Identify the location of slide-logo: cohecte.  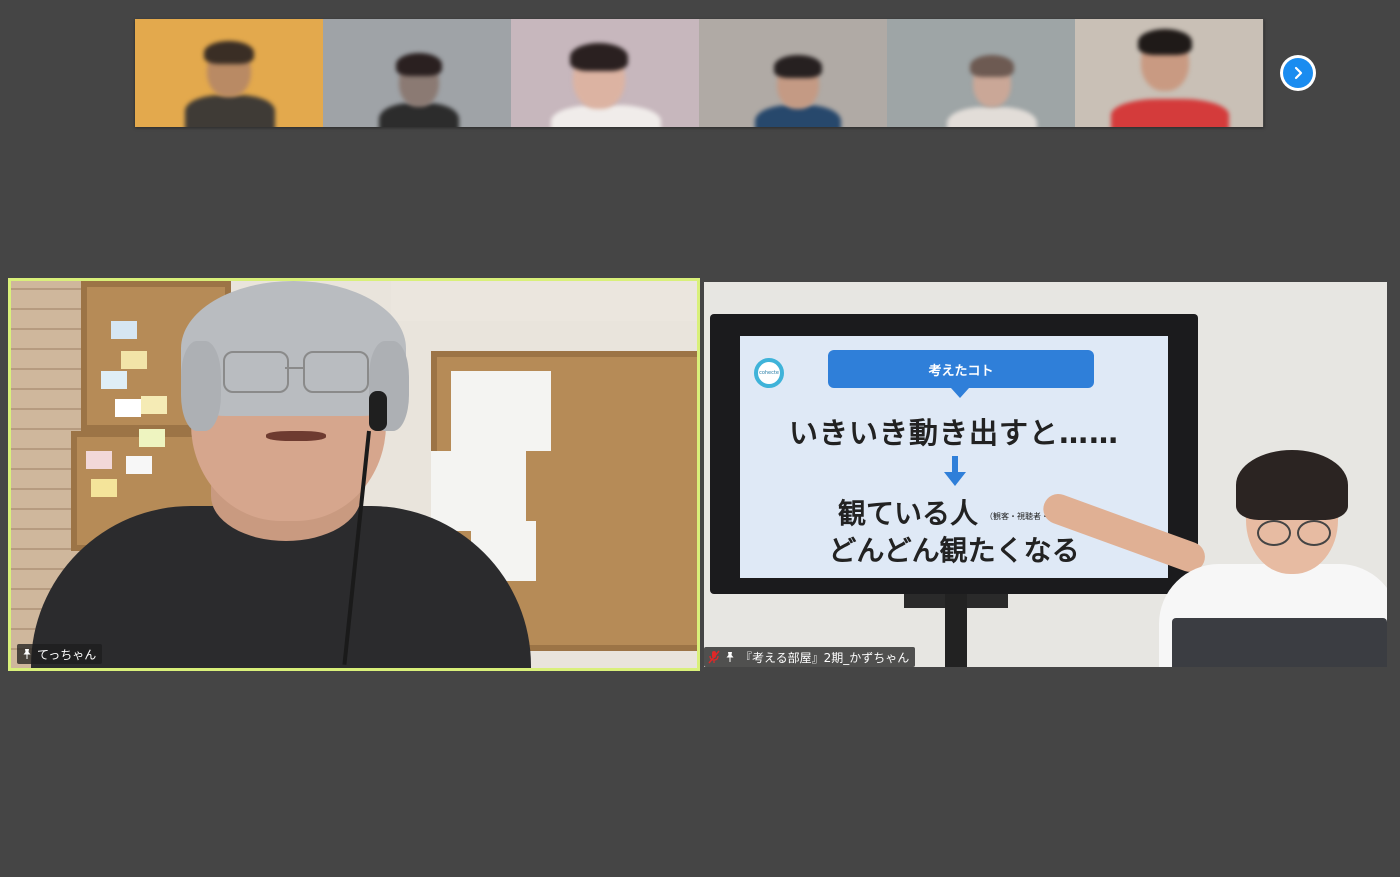
(769, 373).